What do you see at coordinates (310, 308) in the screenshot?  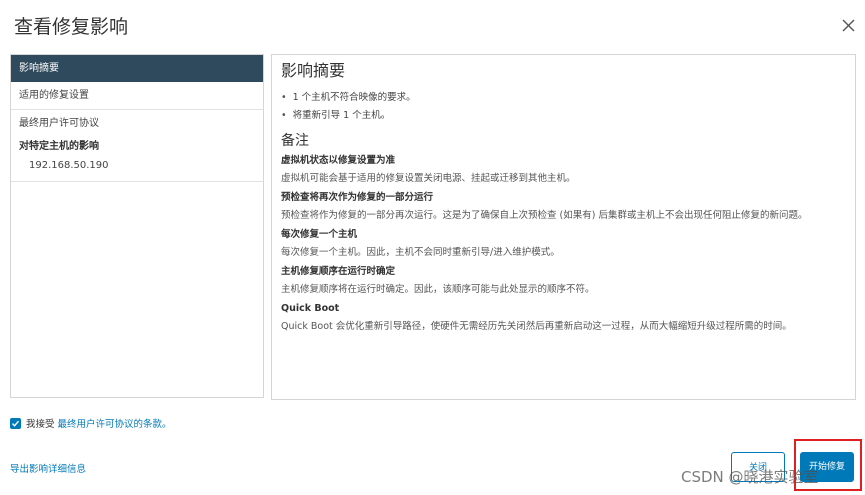 I see `section-title: Quick Boot` at bounding box center [310, 308].